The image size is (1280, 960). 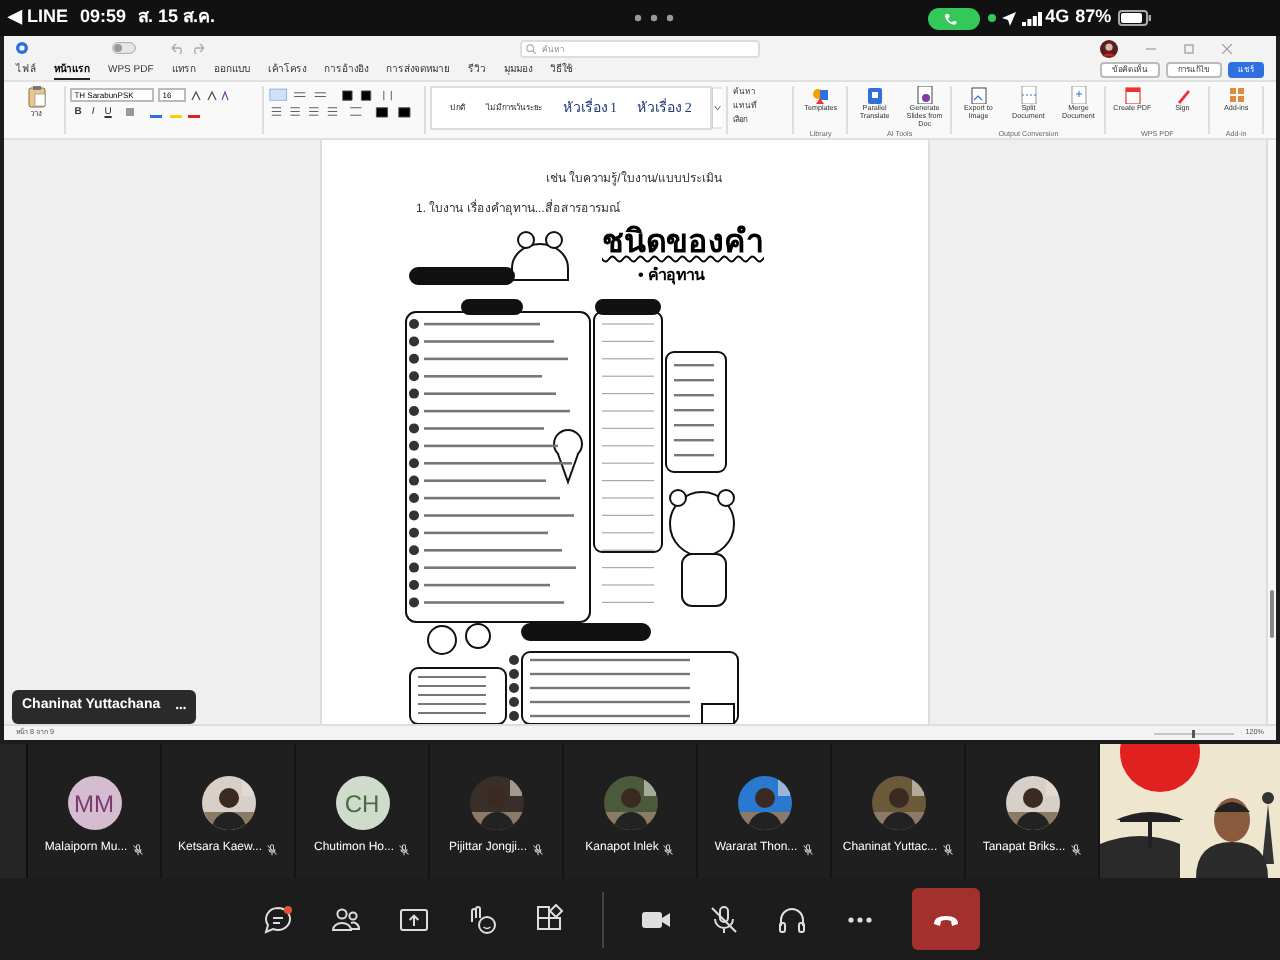 I want to click on paste-icon, so click(x=36, y=97).